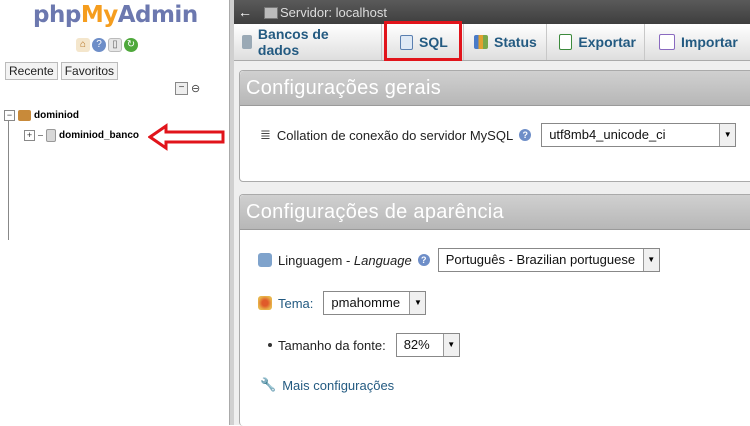  I want to click on tree-line, so click(8, 180).